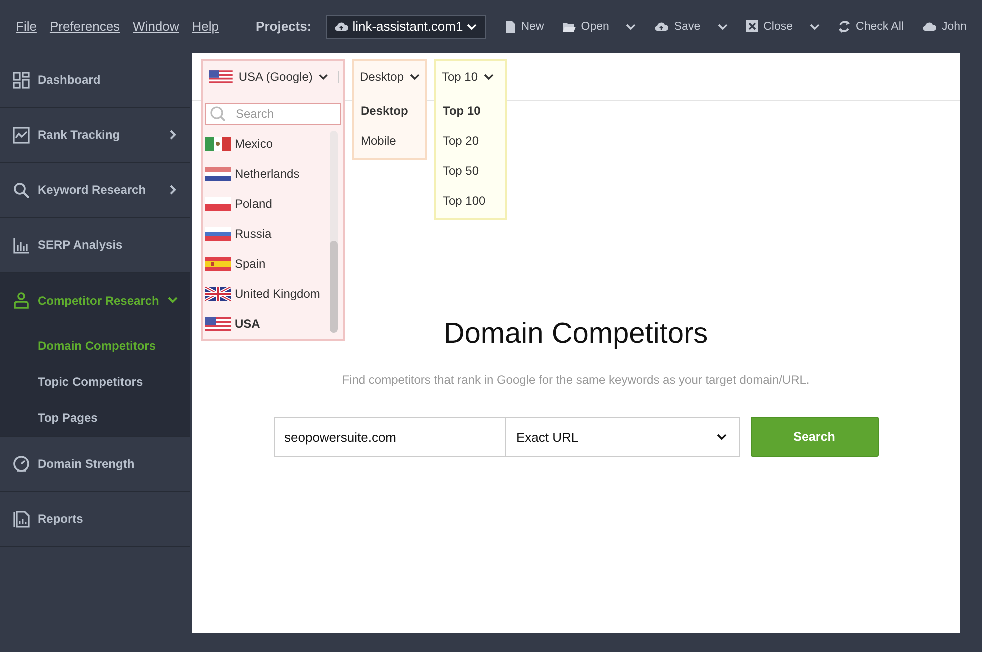  Describe the element at coordinates (265, 294) in the screenshot. I see `dropdown-option: United Kingdom` at that location.